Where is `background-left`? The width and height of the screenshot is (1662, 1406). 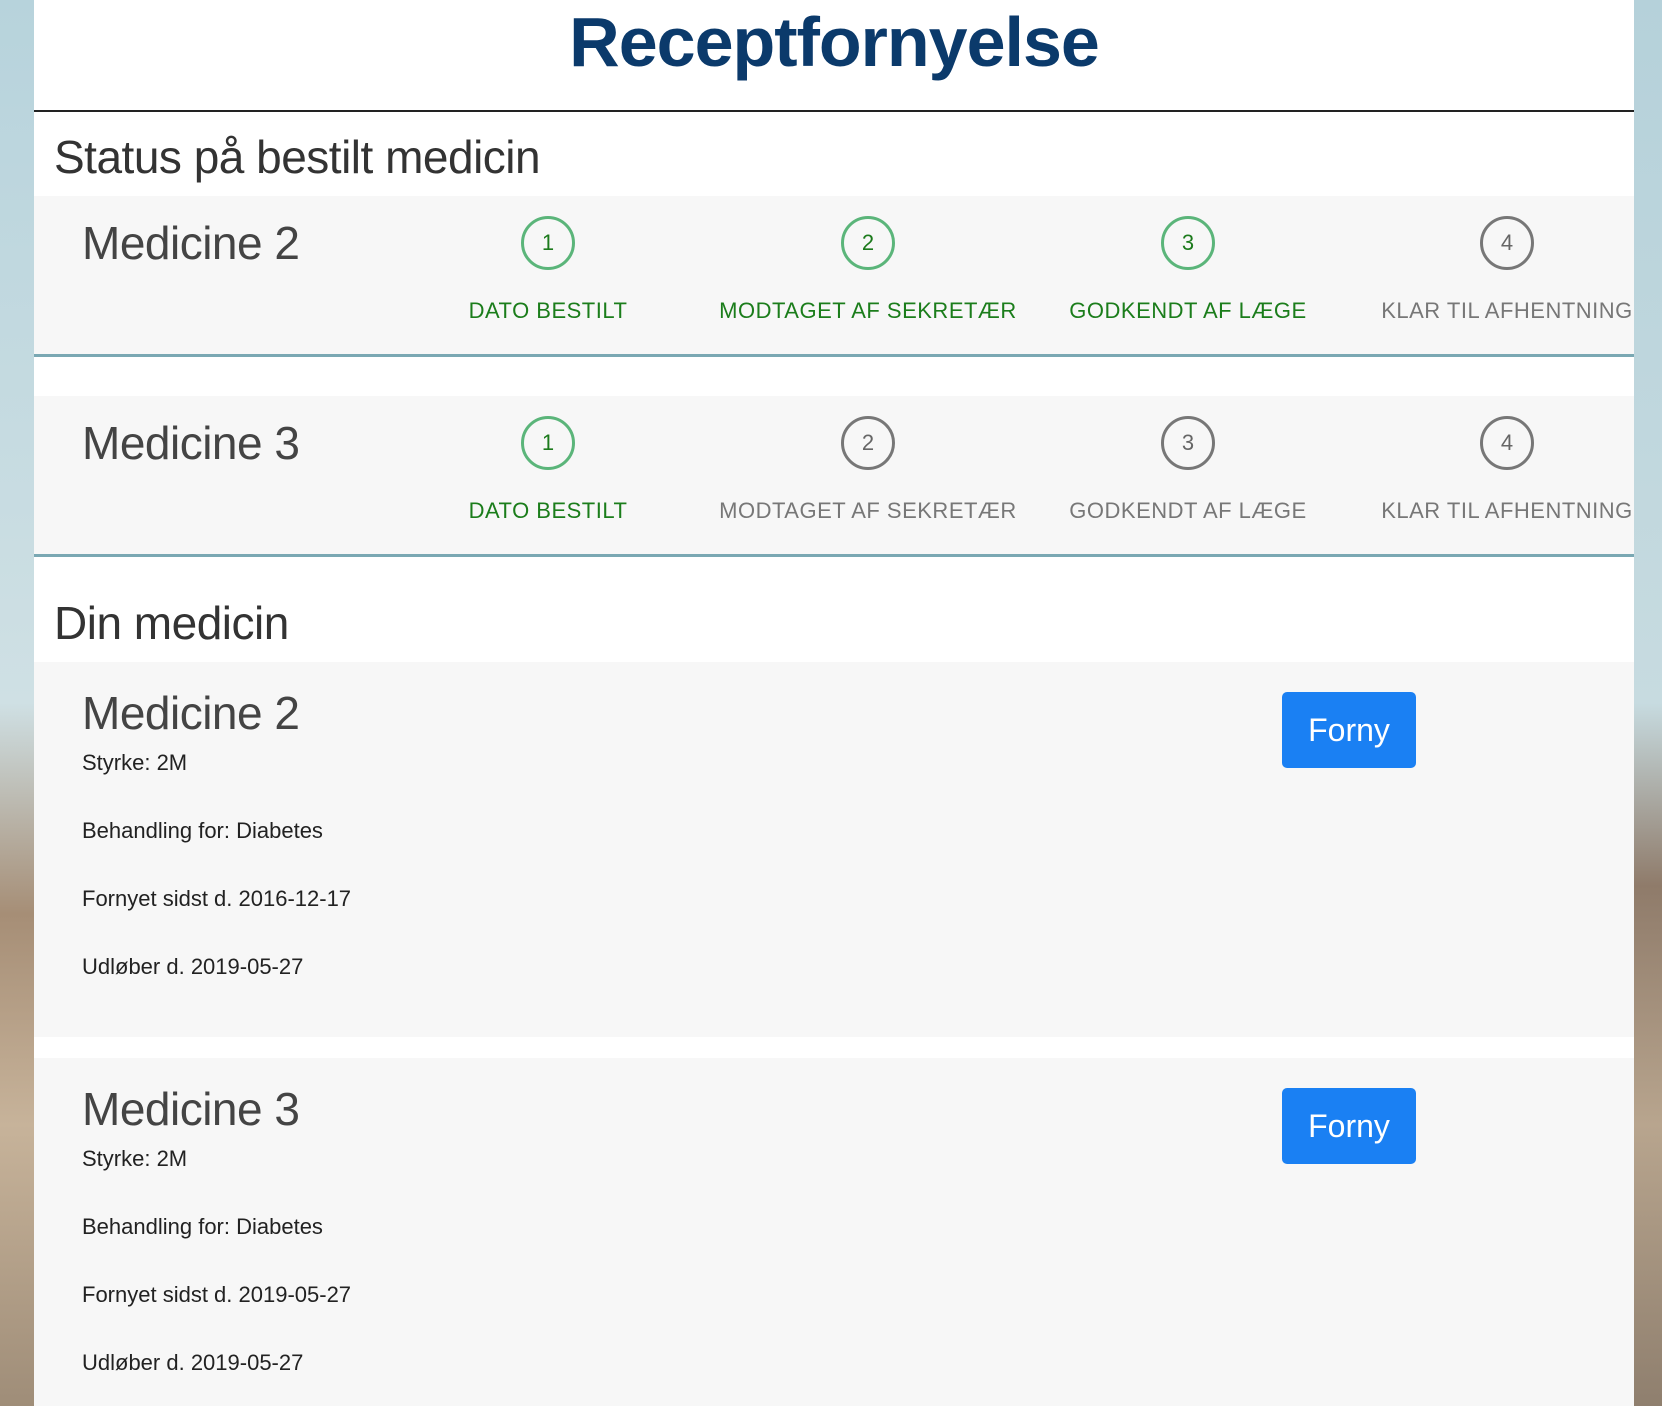
background-left is located at coordinates (17, 703).